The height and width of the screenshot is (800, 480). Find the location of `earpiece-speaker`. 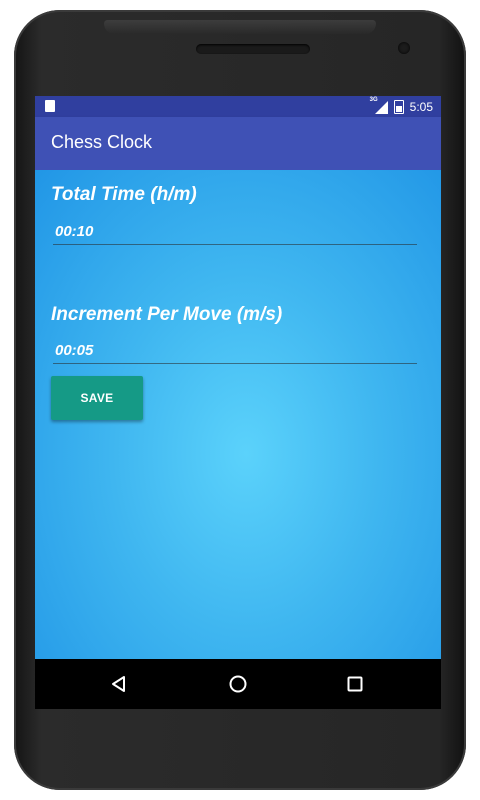

earpiece-speaker is located at coordinates (253, 49).